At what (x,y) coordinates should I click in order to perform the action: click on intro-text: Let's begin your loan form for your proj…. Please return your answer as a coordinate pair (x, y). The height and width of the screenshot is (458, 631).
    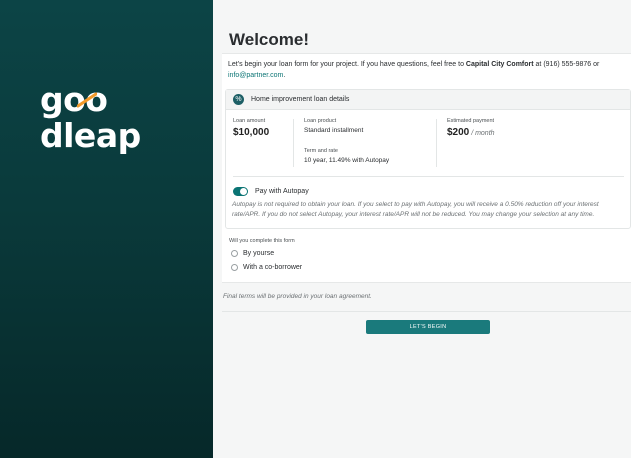
    Looking at the image, I should click on (414, 70).